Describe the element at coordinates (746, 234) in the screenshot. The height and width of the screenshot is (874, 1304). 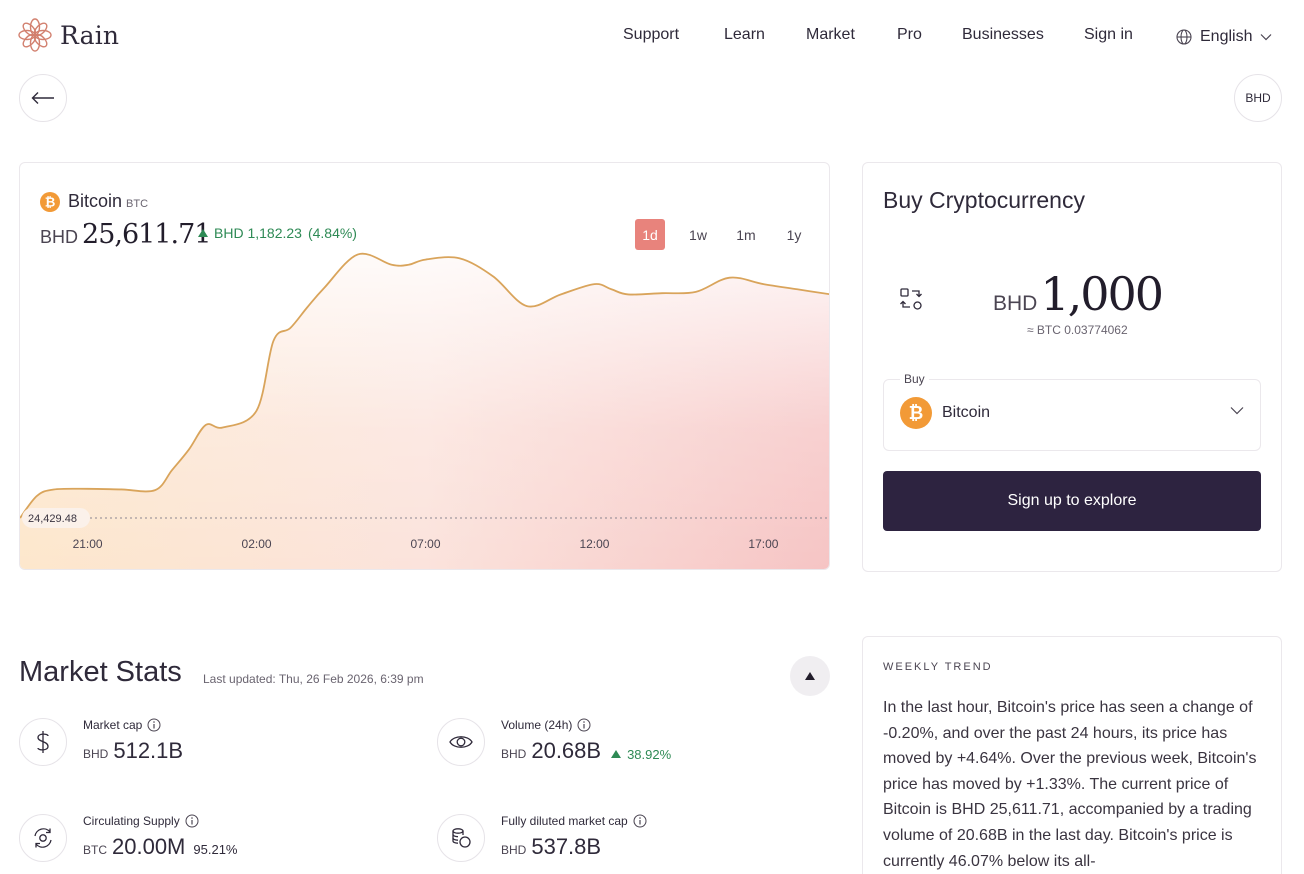
I see `range-tab-1m: 1m` at that location.